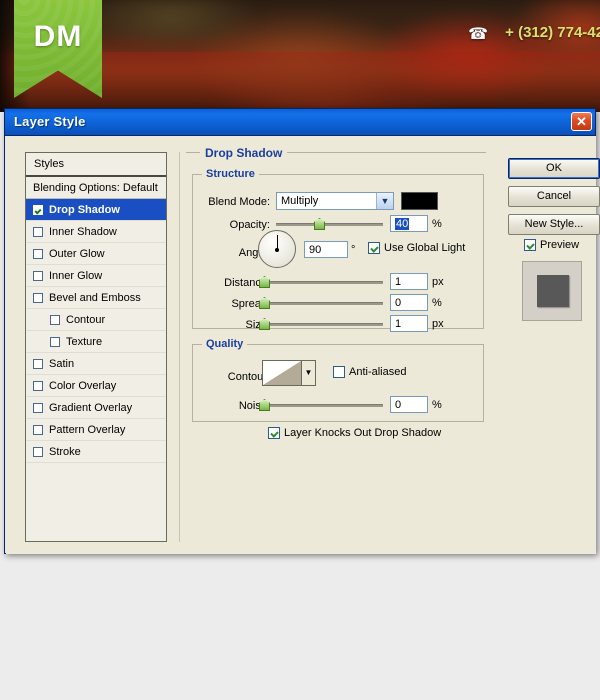 This screenshot has width=600, height=700. What do you see at coordinates (38, 407) in the screenshot?
I see `gradient-overlay-checkbox` at bounding box center [38, 407].